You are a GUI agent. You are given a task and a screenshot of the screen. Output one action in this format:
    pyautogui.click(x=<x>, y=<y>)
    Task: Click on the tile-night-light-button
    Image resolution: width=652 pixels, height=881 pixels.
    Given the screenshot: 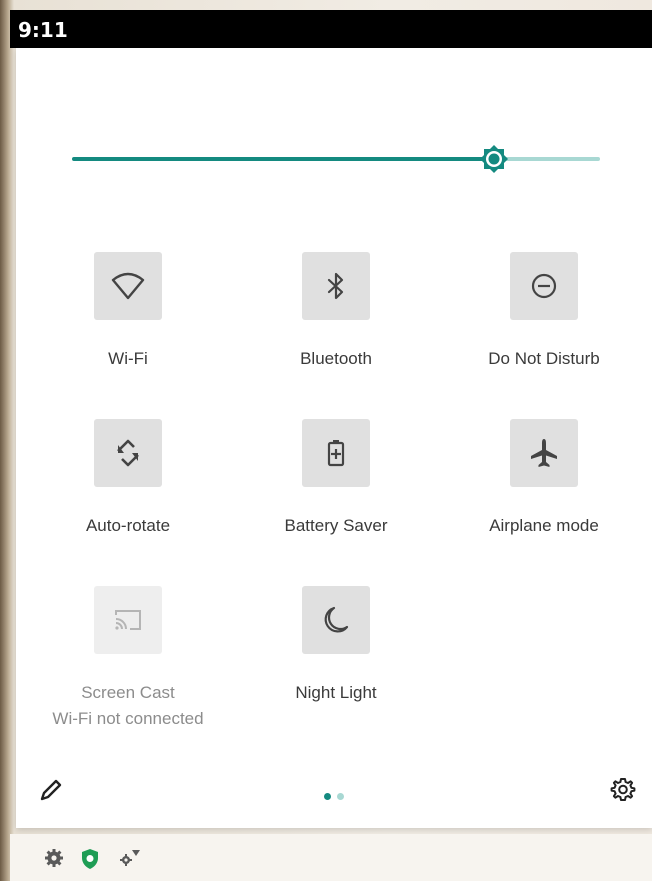 What is the action you would take?
    pyautogui.click(x=336, y=620)
    